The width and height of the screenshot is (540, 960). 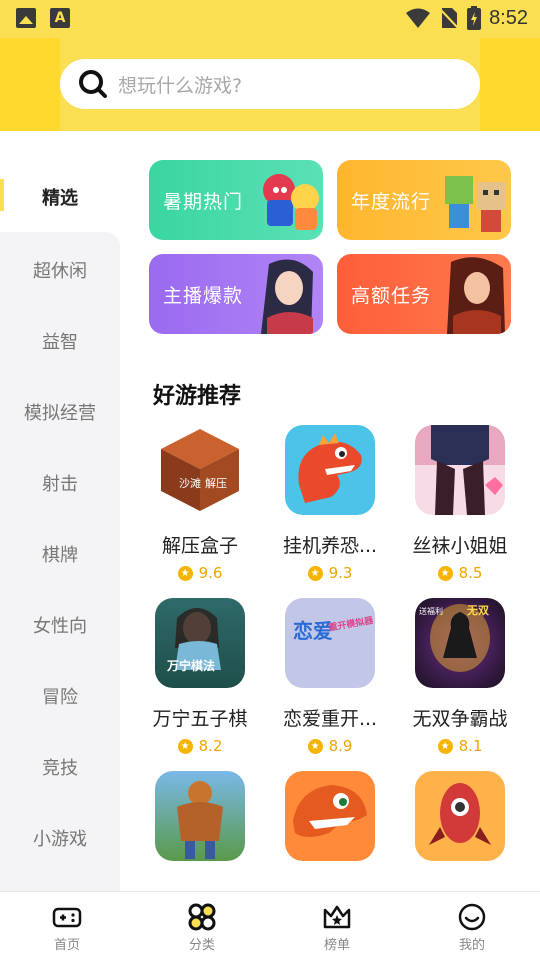 I want to click on banner-high-reward-task: 高额任务, so click(x=424, y=294).